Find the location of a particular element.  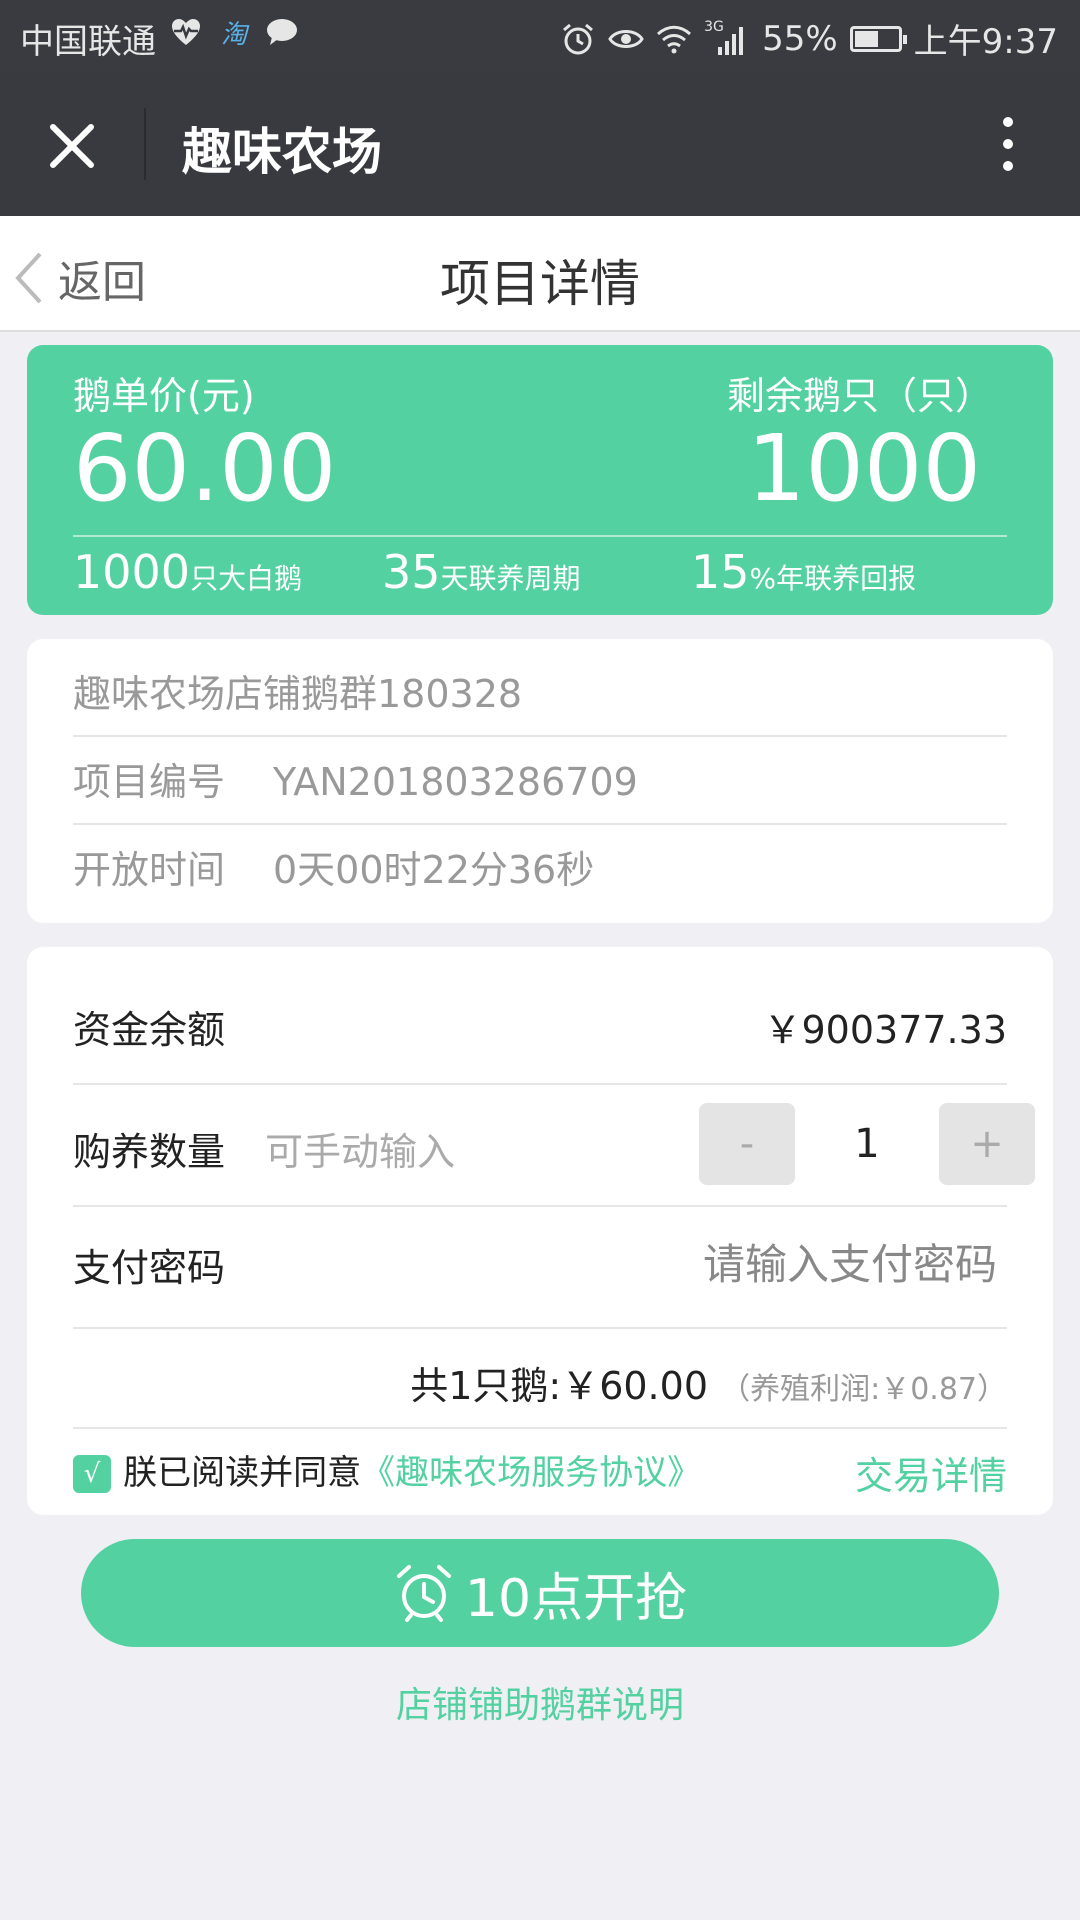

rush-buy-label: 10点开抢 is located at coordinates (576, 1598).